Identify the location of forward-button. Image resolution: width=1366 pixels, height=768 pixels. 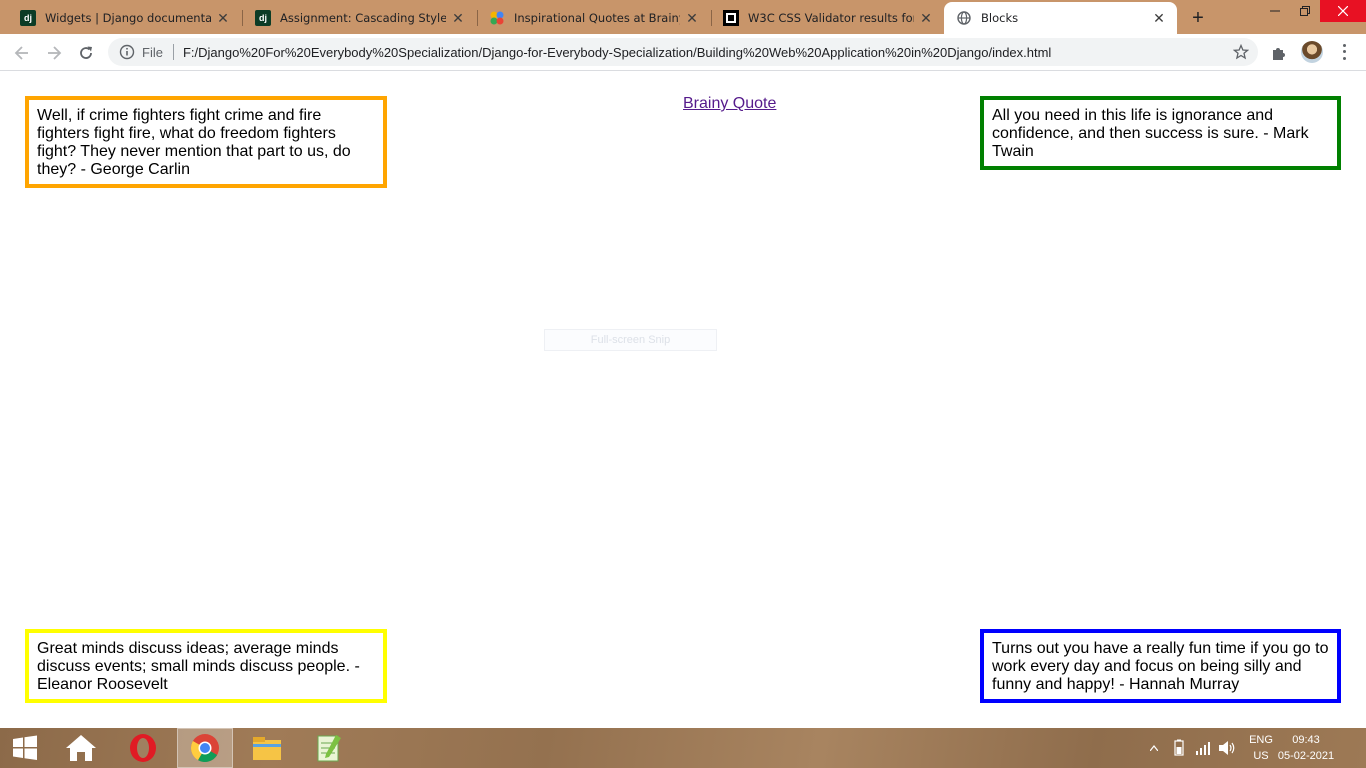
(54, 53).